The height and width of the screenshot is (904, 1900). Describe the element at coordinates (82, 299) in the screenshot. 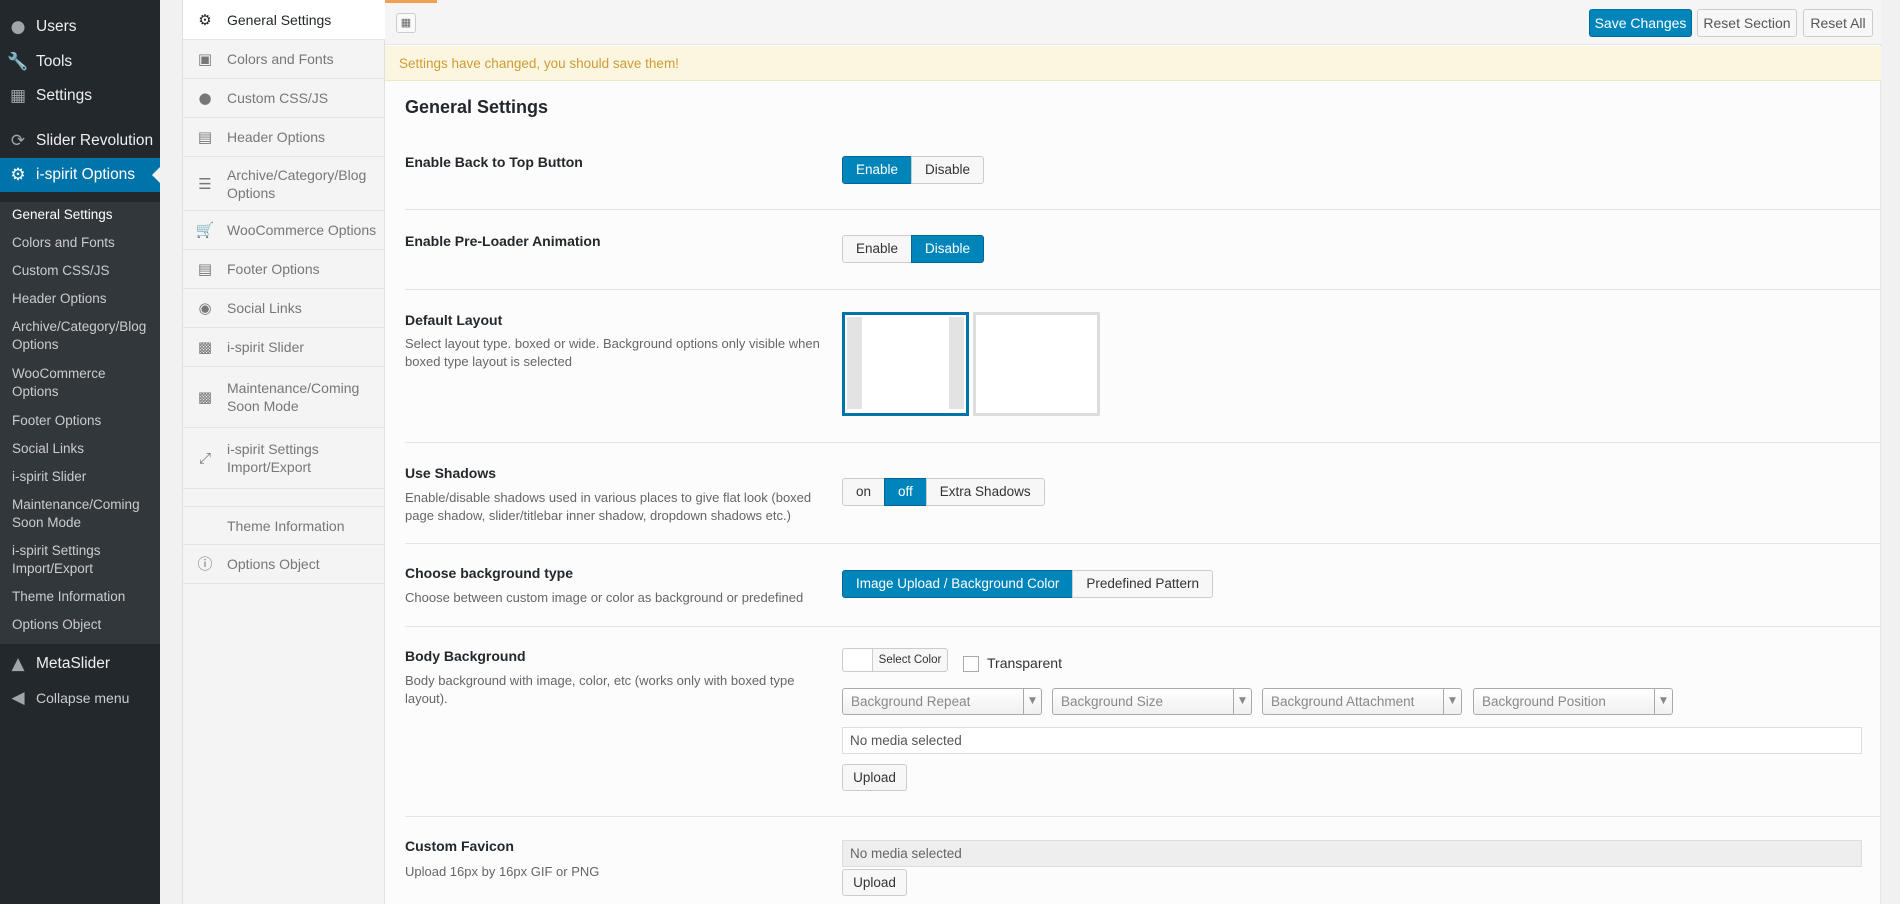

I see `submenu-item-header-options: Header Options` at that location.